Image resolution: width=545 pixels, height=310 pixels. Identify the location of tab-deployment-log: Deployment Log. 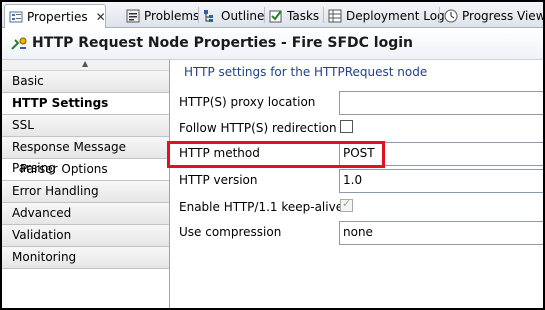
(386, 15).